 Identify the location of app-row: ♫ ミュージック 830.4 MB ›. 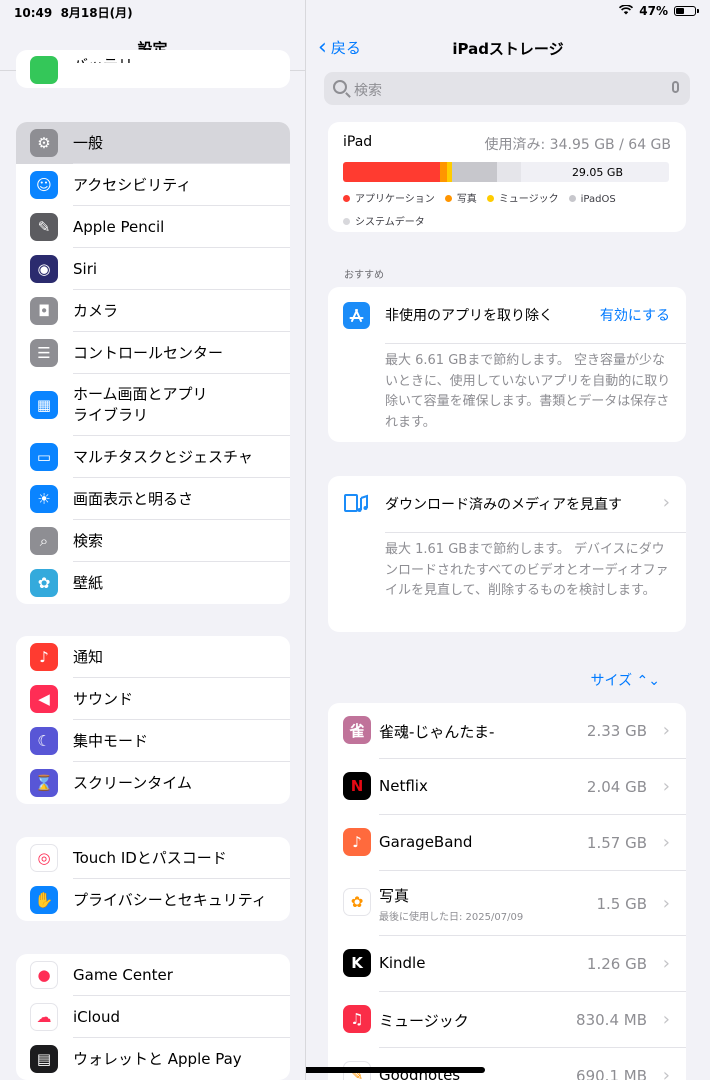
(507, 1020).